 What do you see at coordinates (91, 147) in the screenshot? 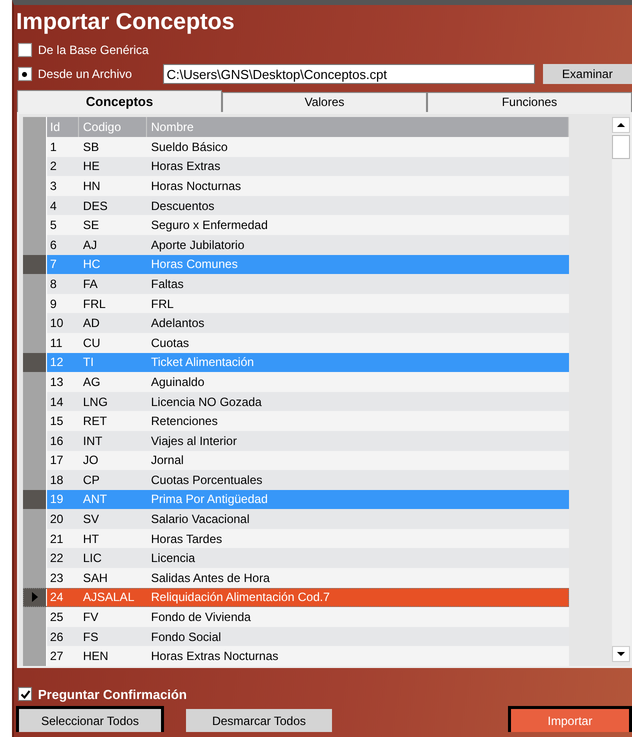
I see `table-cell-text: SB` at bounding box center [91, 147].